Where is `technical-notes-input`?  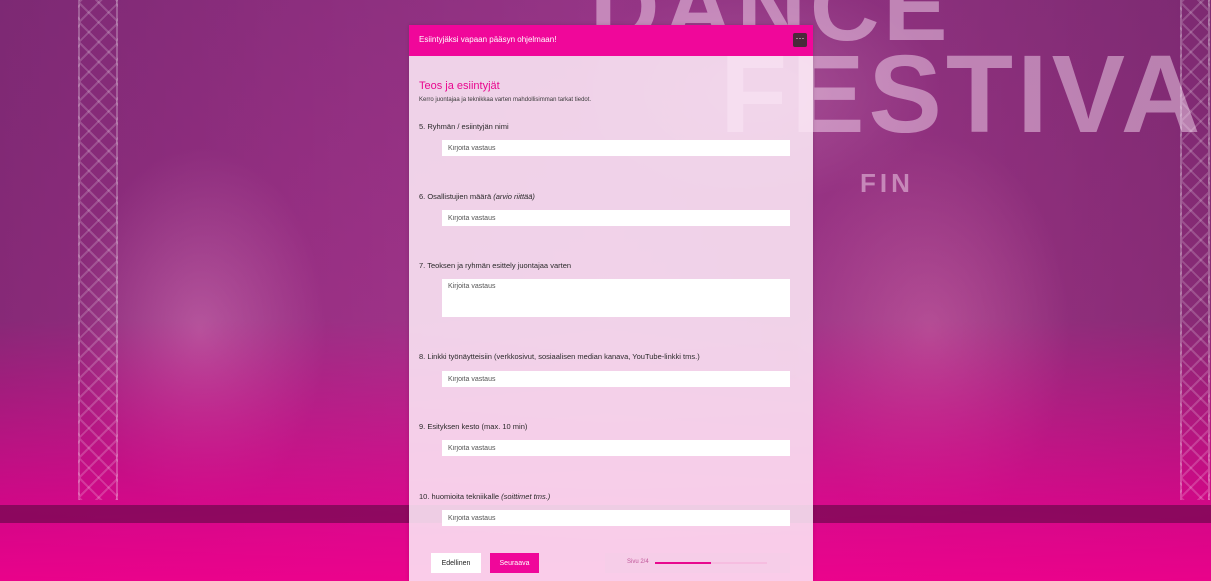
technical-notes-input is located at coordinates (616, 518).